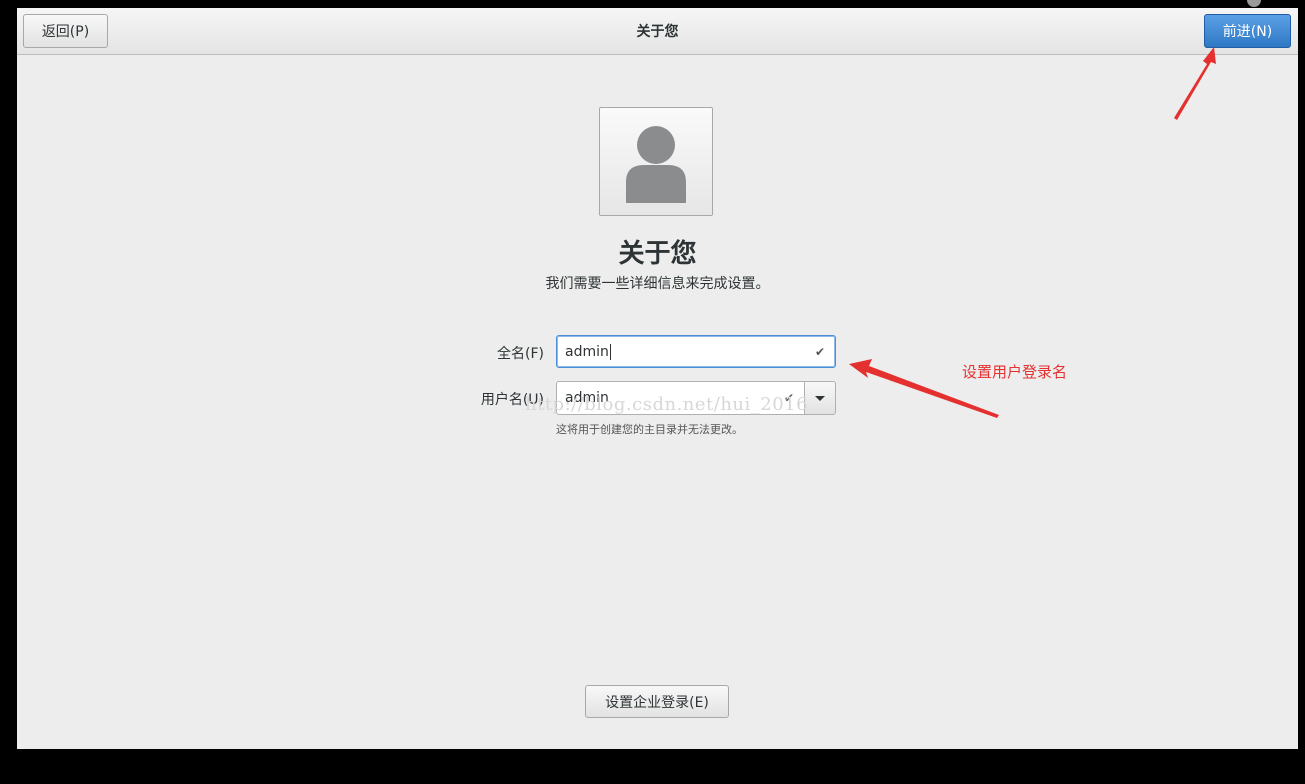  I want to click on fullname-field: admin ✔, so click(696, 351).